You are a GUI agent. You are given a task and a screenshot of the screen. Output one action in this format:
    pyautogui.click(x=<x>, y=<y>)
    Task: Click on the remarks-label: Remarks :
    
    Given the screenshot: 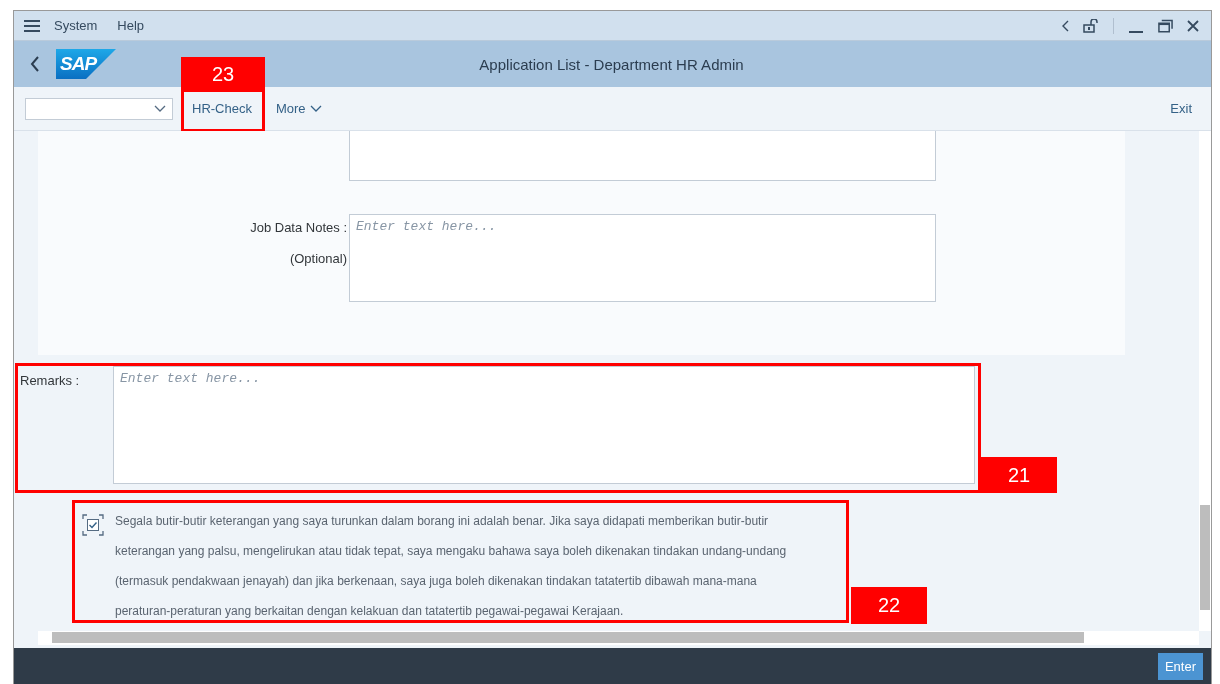 What is the action you would take?
    pyautogui.click(x=50, y=381)
    